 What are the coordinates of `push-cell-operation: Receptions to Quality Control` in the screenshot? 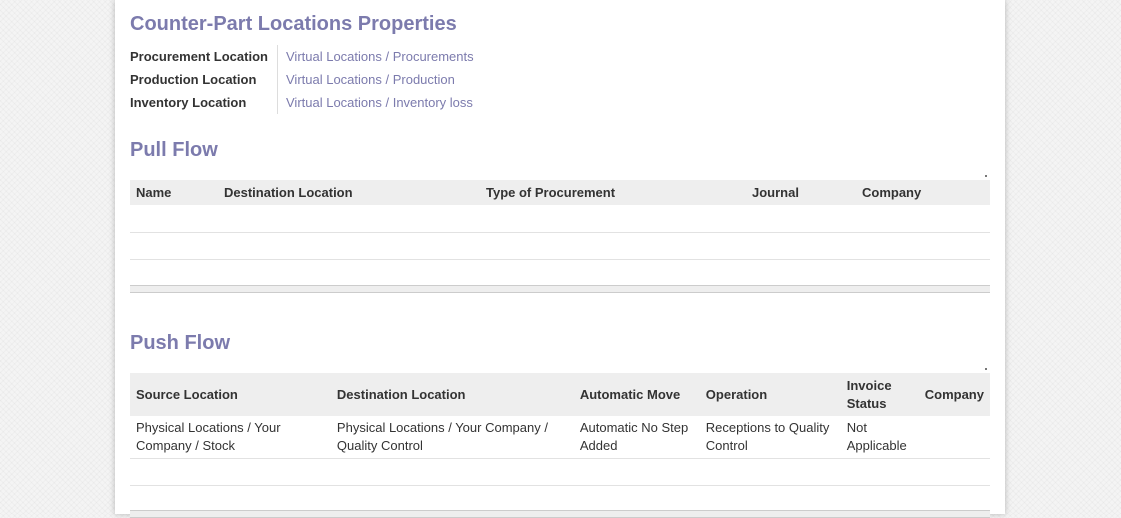 It's located at (770, 437).